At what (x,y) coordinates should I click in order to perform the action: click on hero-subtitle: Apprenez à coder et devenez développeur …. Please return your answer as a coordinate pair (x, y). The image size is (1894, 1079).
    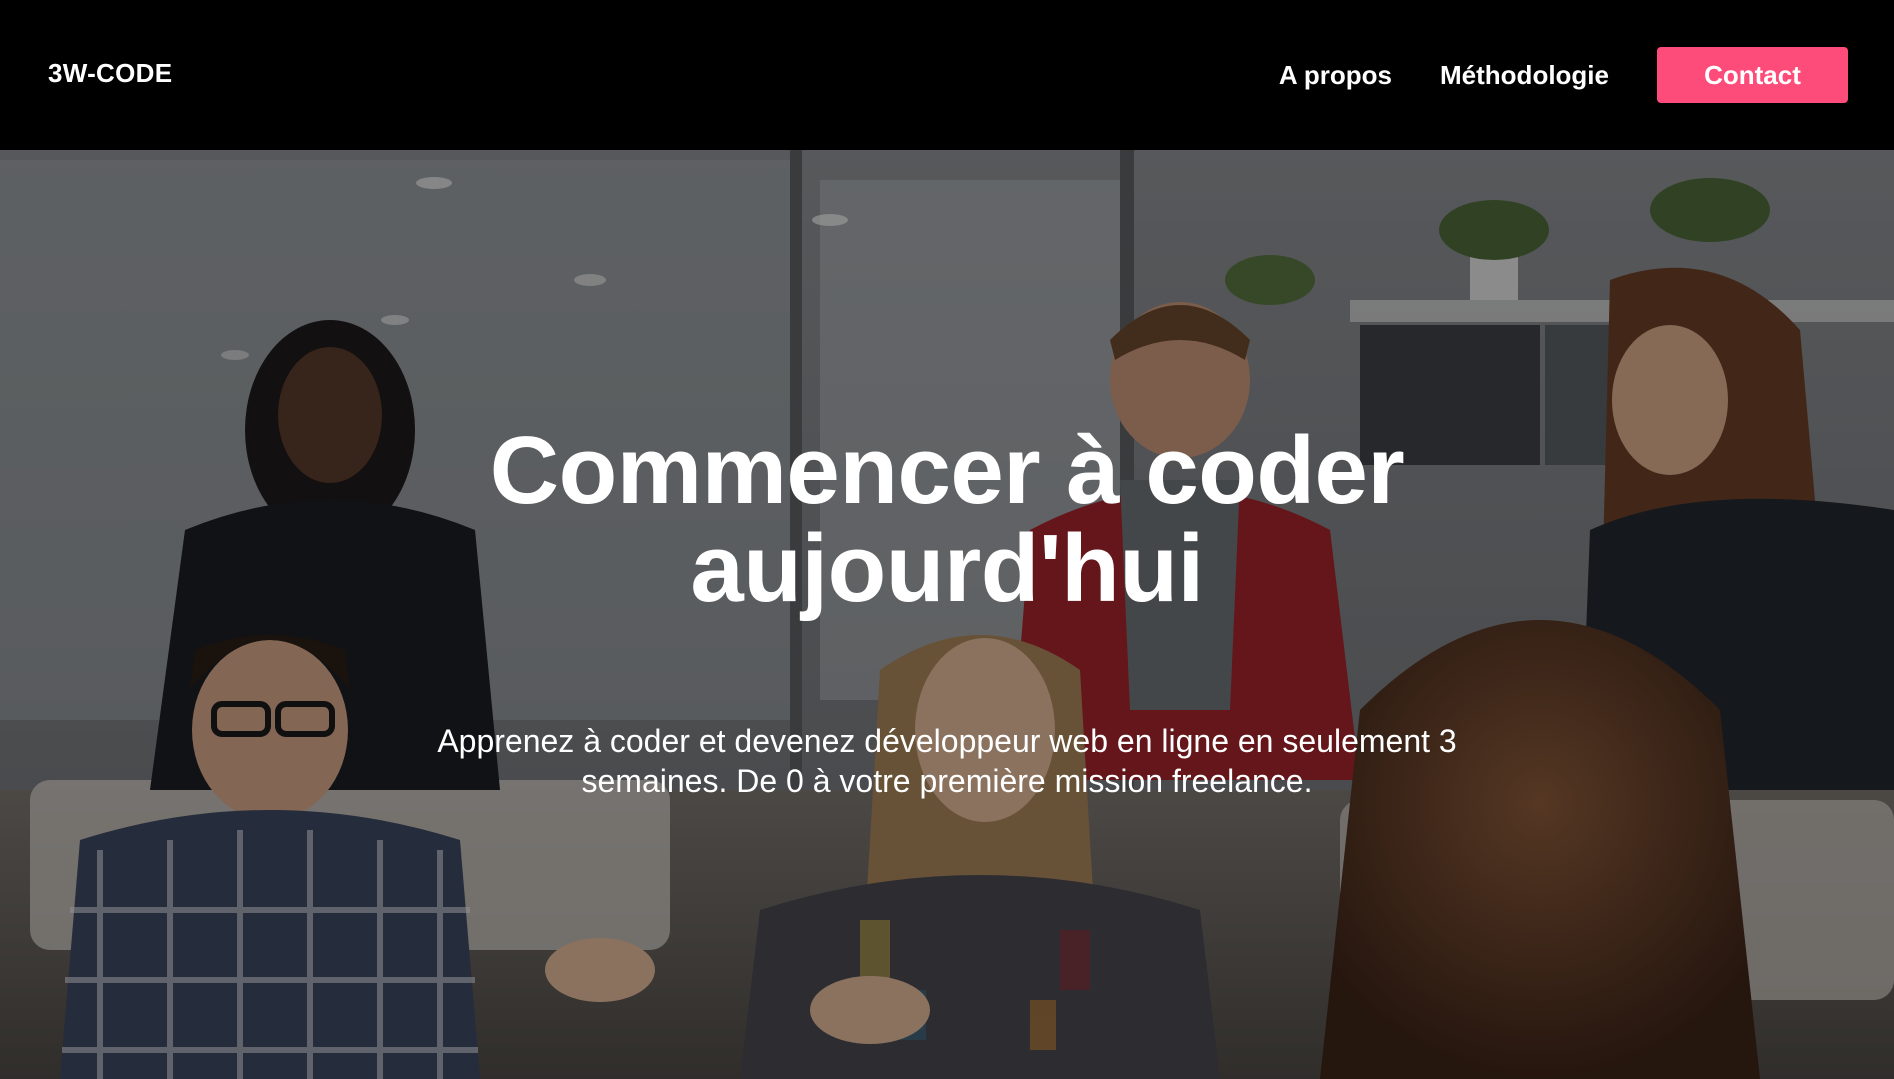
    Looking at the image, I should click on (947, 761).